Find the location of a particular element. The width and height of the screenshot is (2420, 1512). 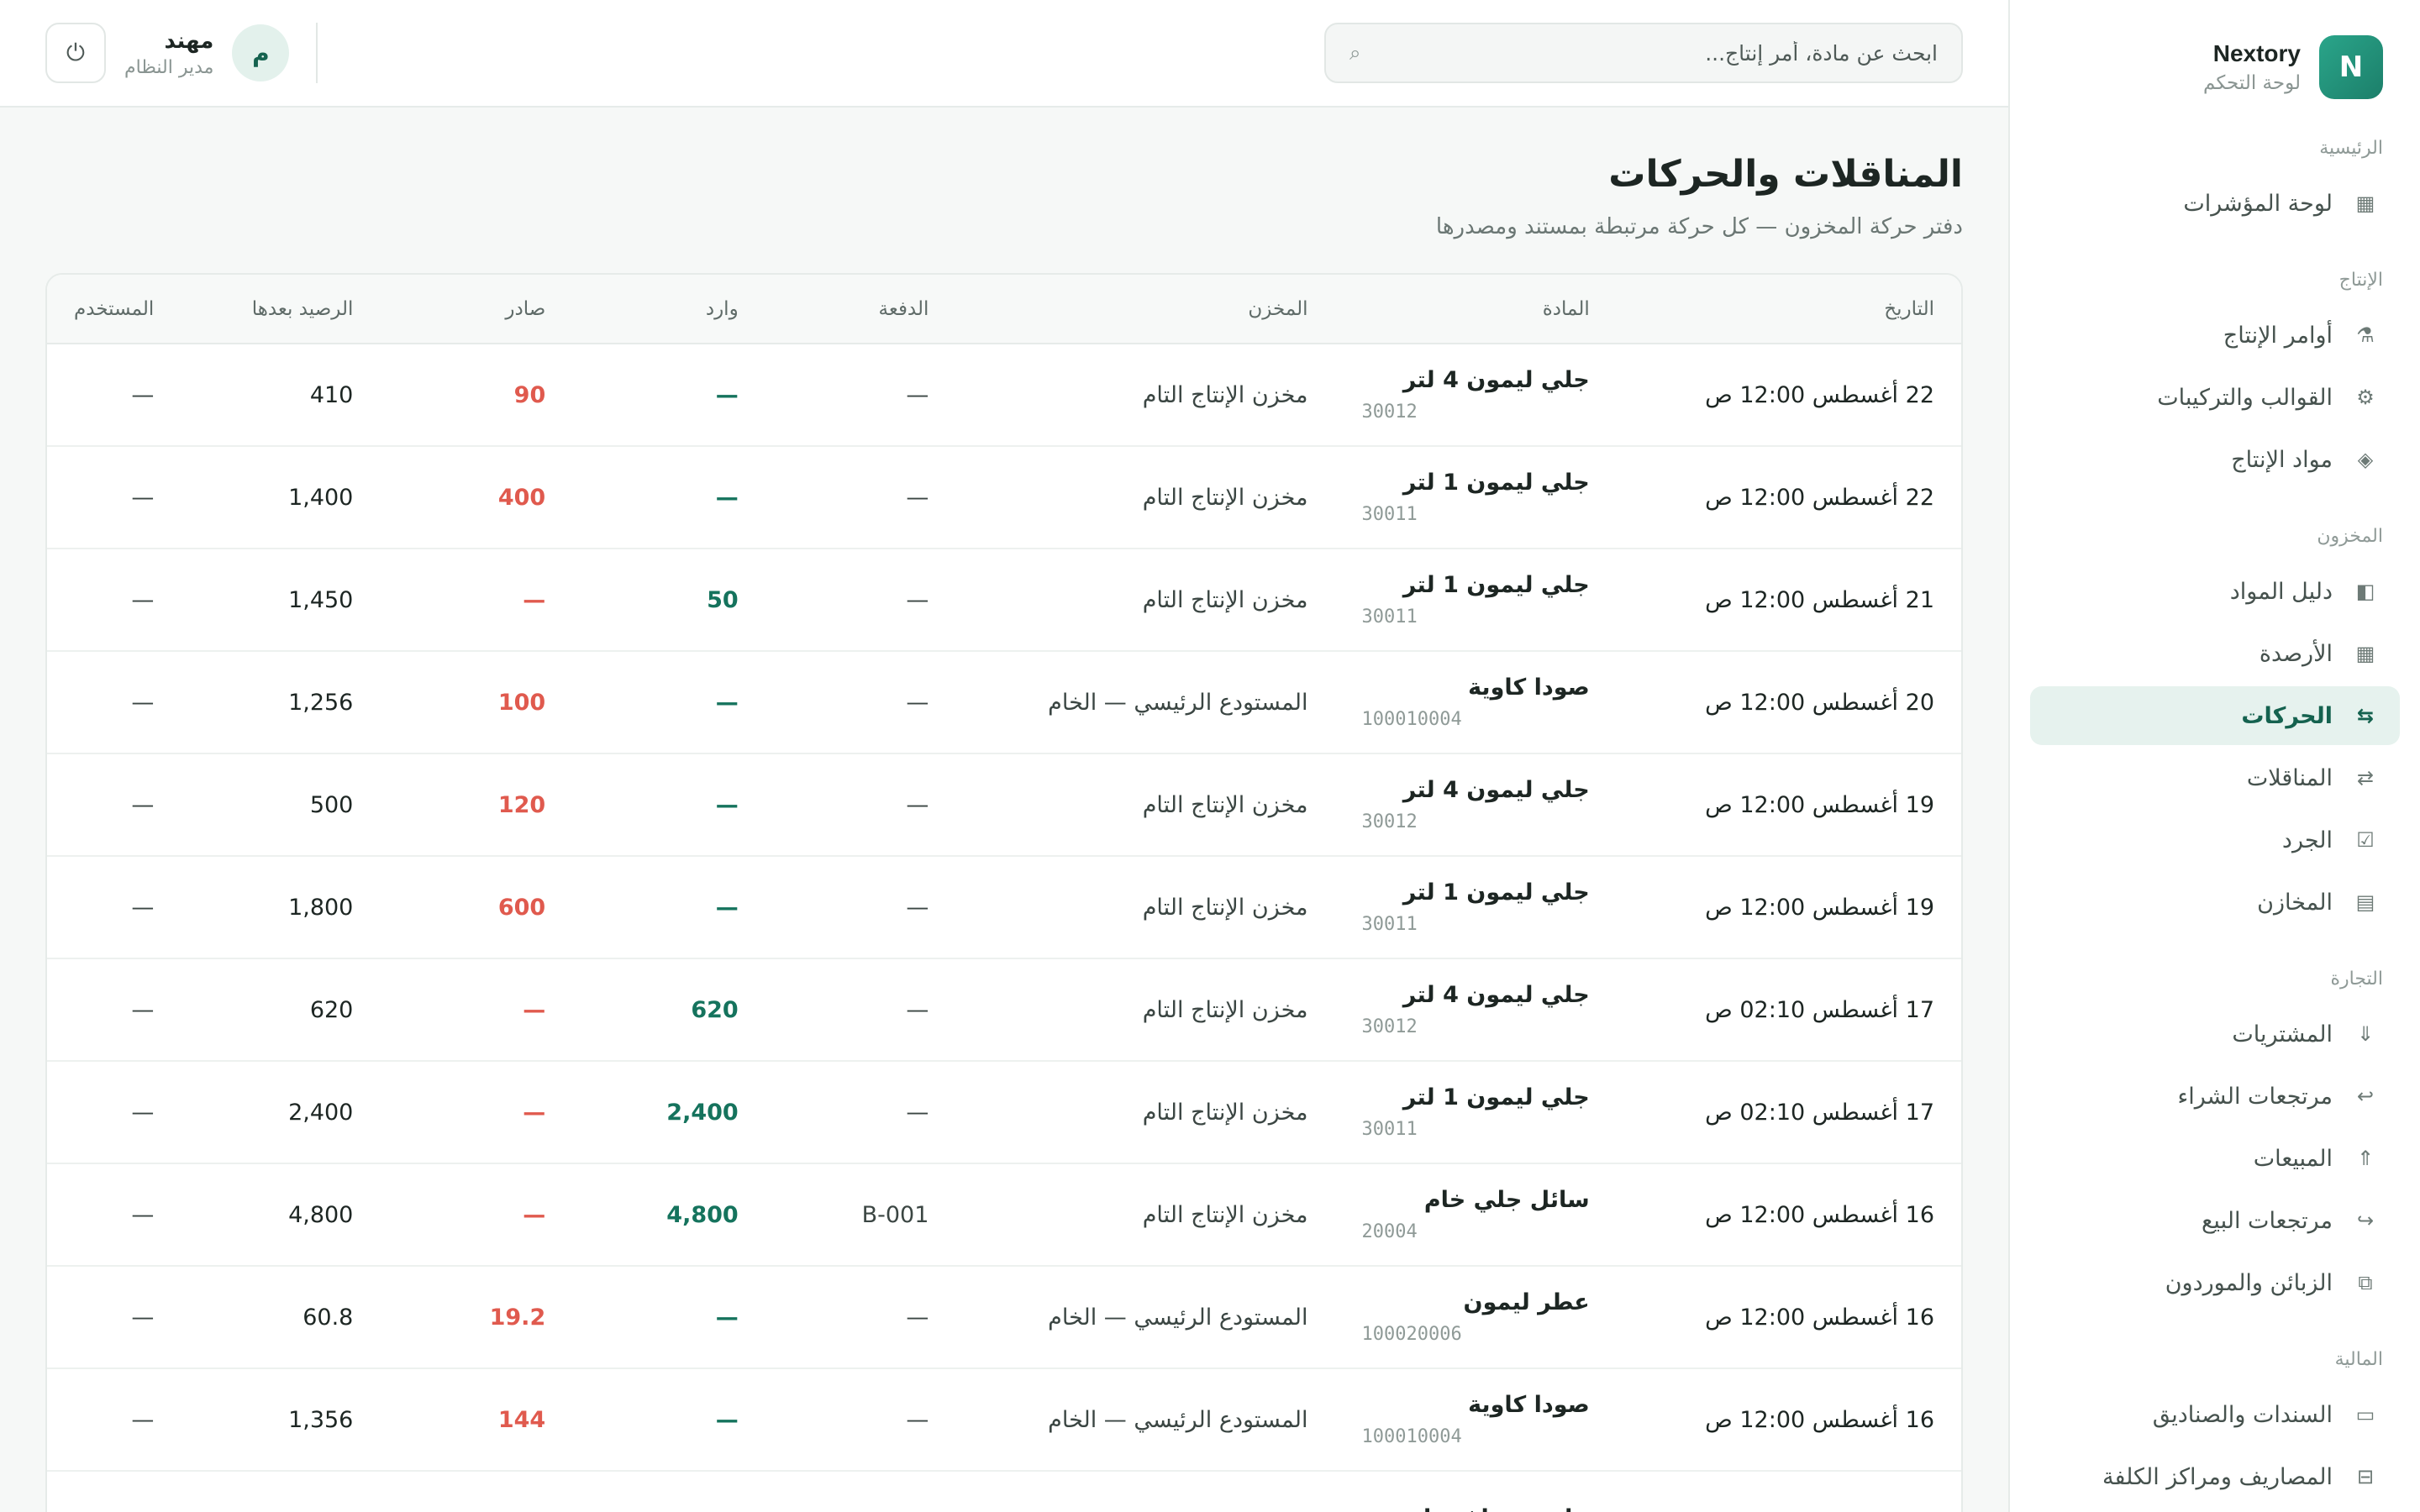

sidebar-item: ▦ الأرصدة is located at coordinates (2215, 653).